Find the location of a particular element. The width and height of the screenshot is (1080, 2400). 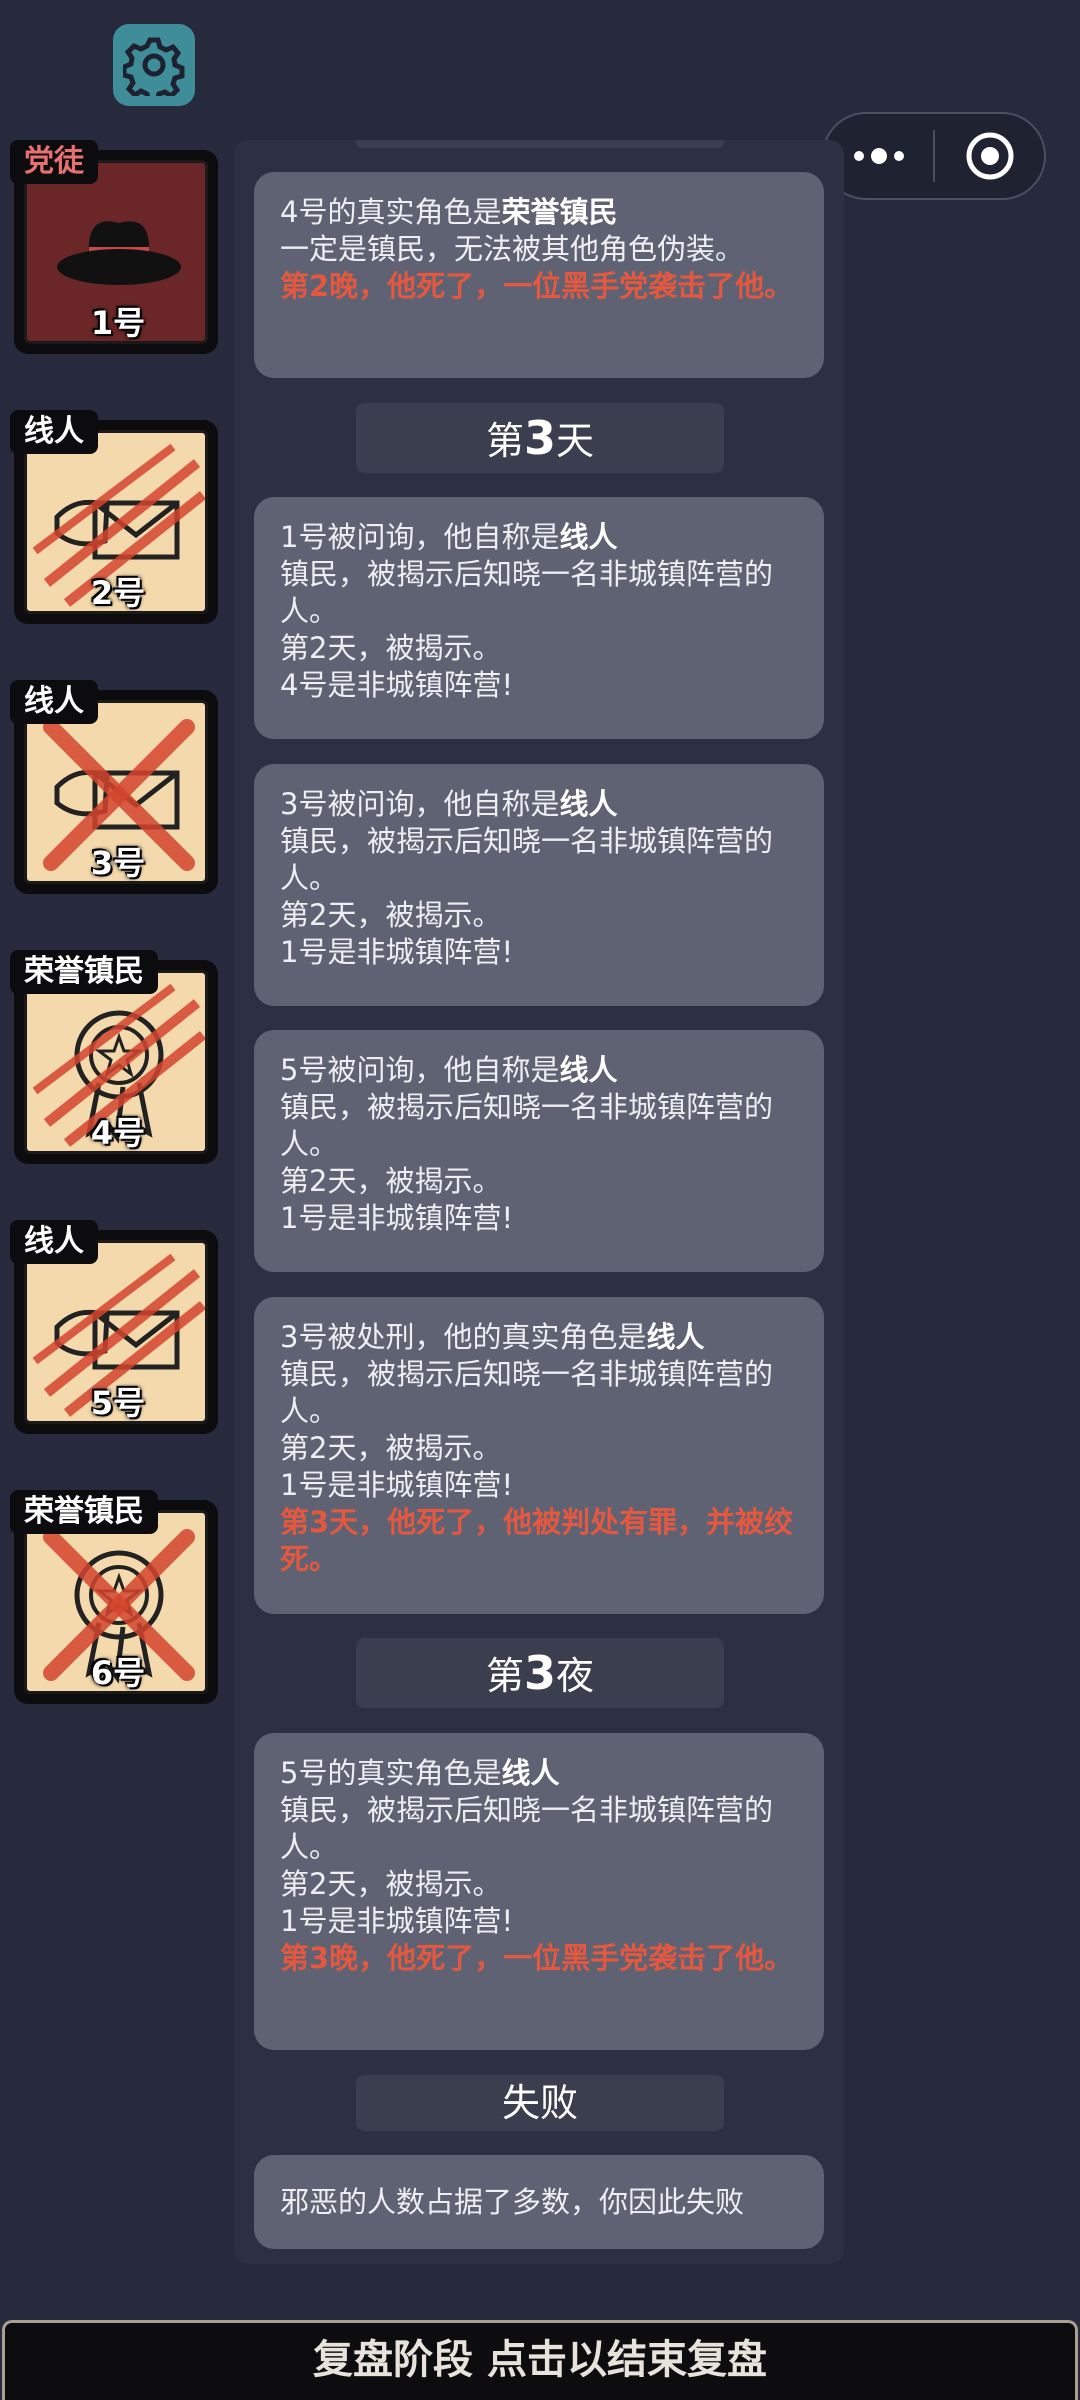

entry-text: 1号被问询，他自称是 is located at coordinates (420, 537).